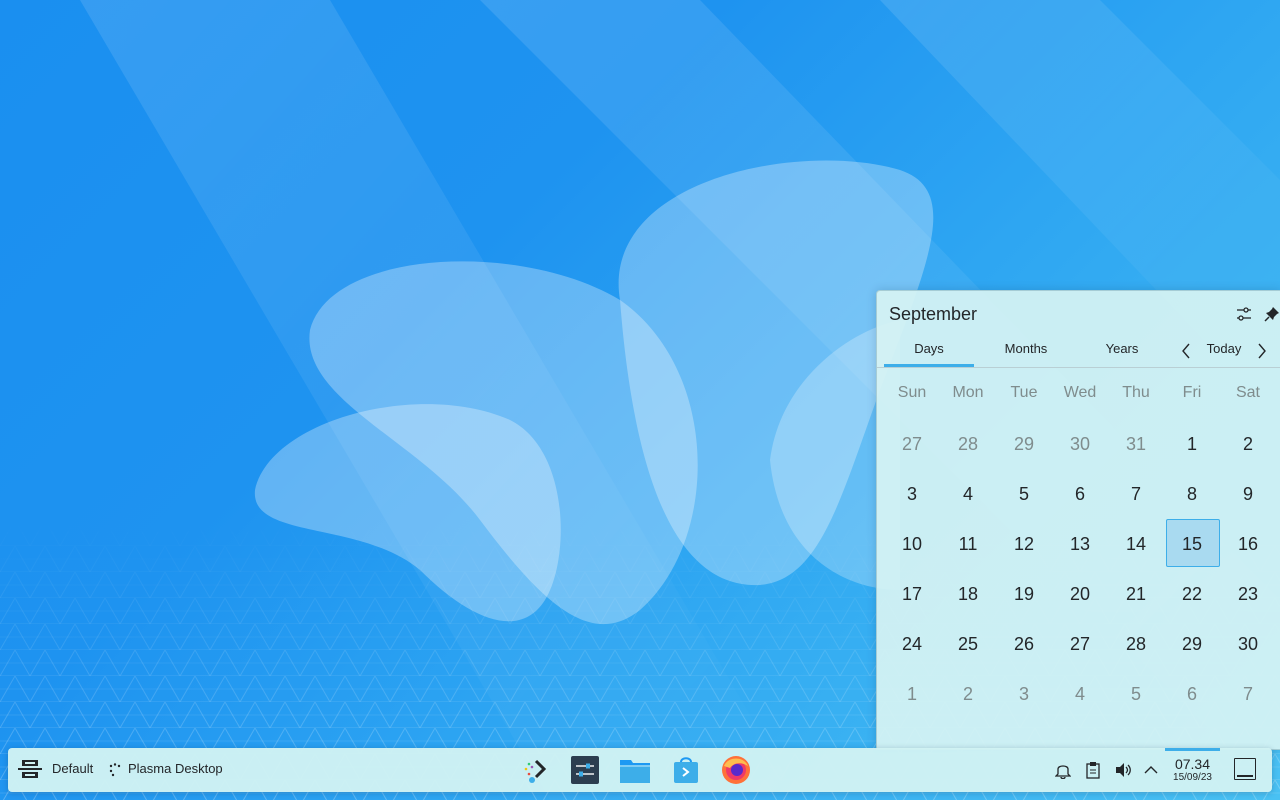 The width and height of the screenshot is (1280, 800). I want to click on day-cell: 11, so click(968, 544).